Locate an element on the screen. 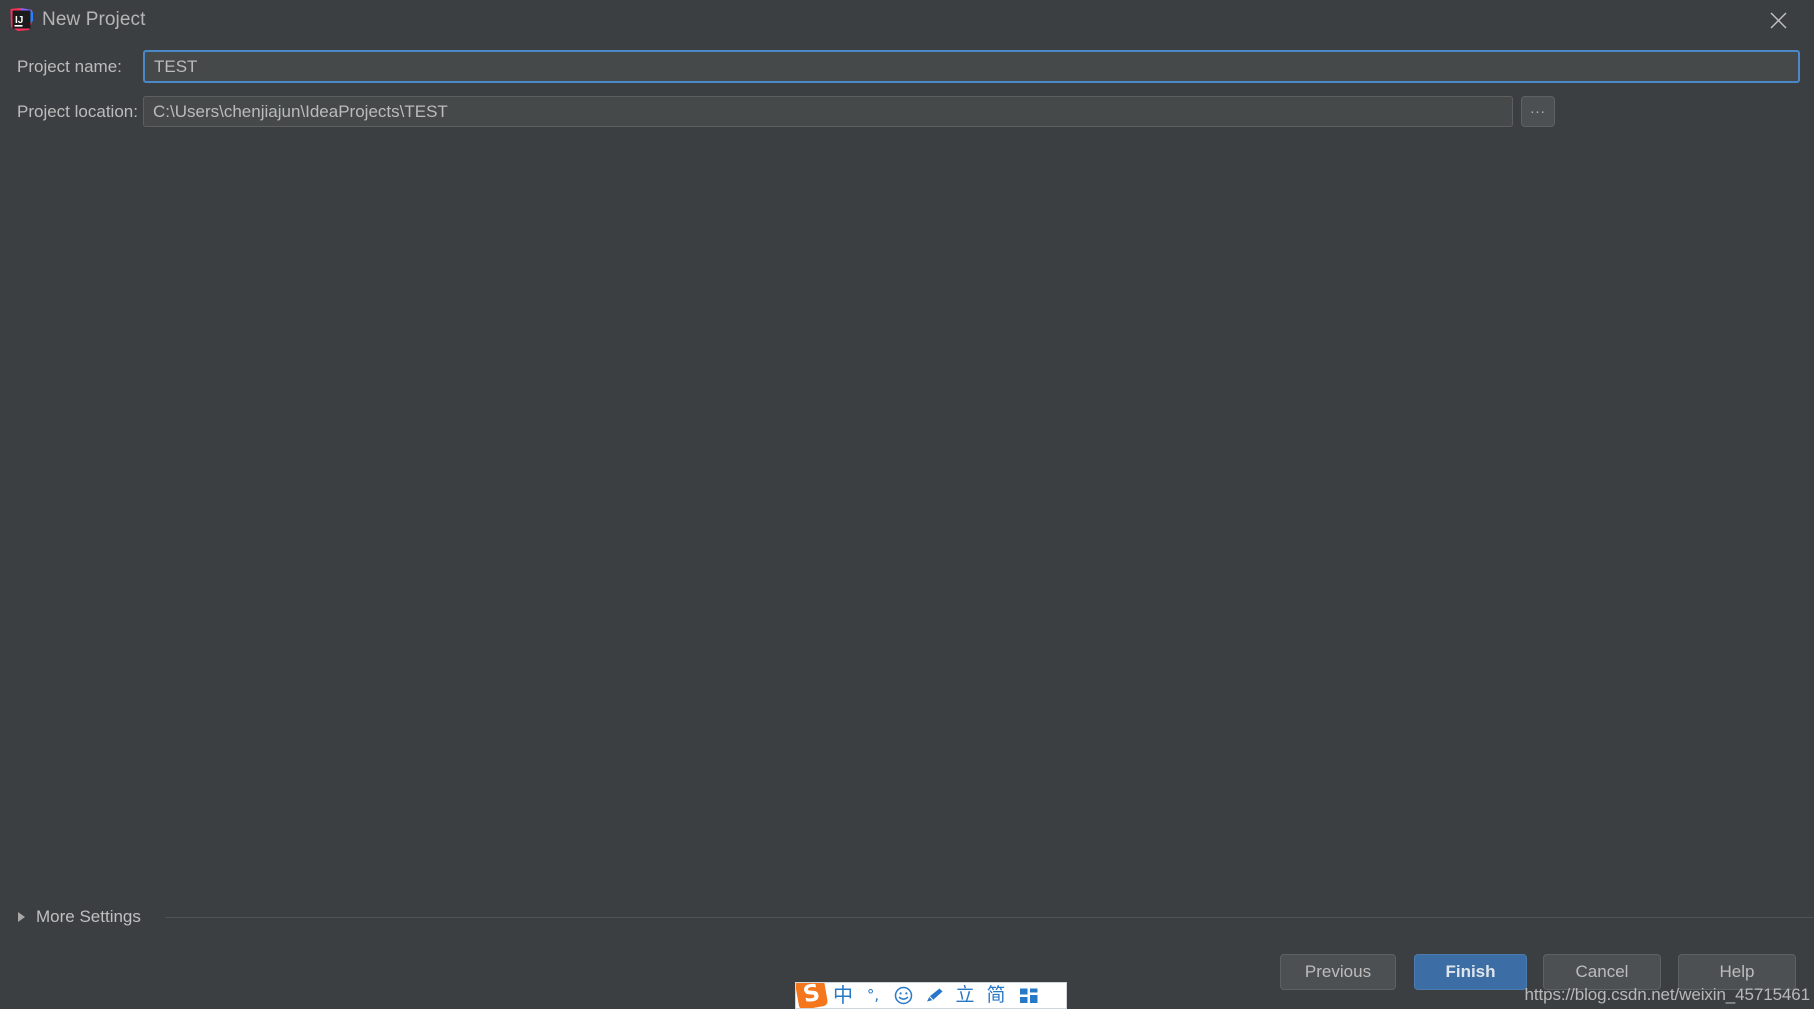 The height and width of the screenshot is (1009, 1814). close-icon is located at coordinates (1778, 20).